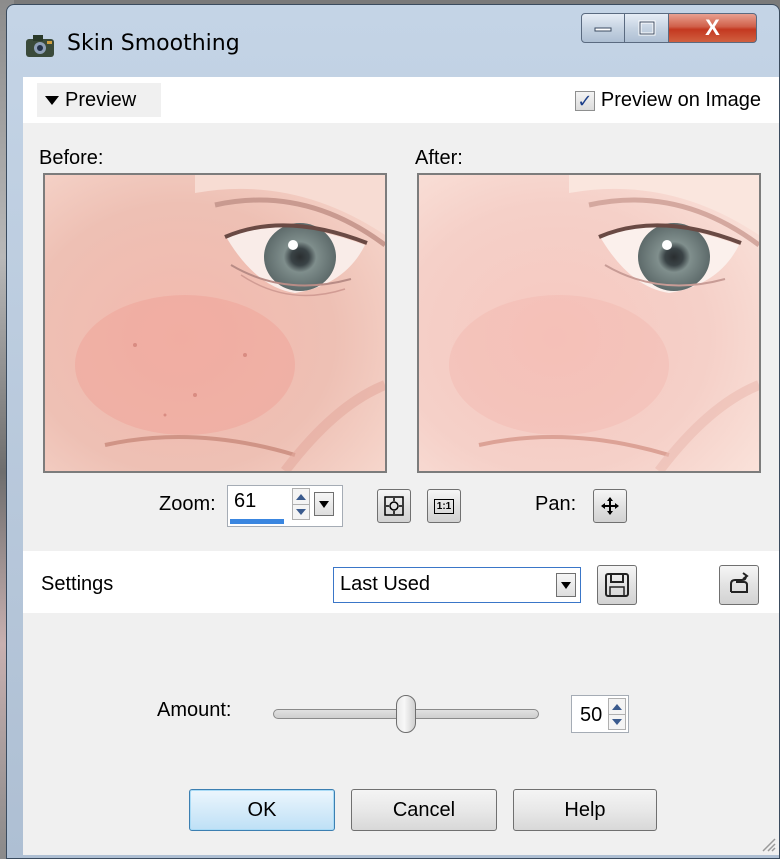 The image size is (780, 859). What do you see at coordinates (187, 504) in the screenshot?
I see `zoom-label: Zoom:` at bounding box center [187, 504].